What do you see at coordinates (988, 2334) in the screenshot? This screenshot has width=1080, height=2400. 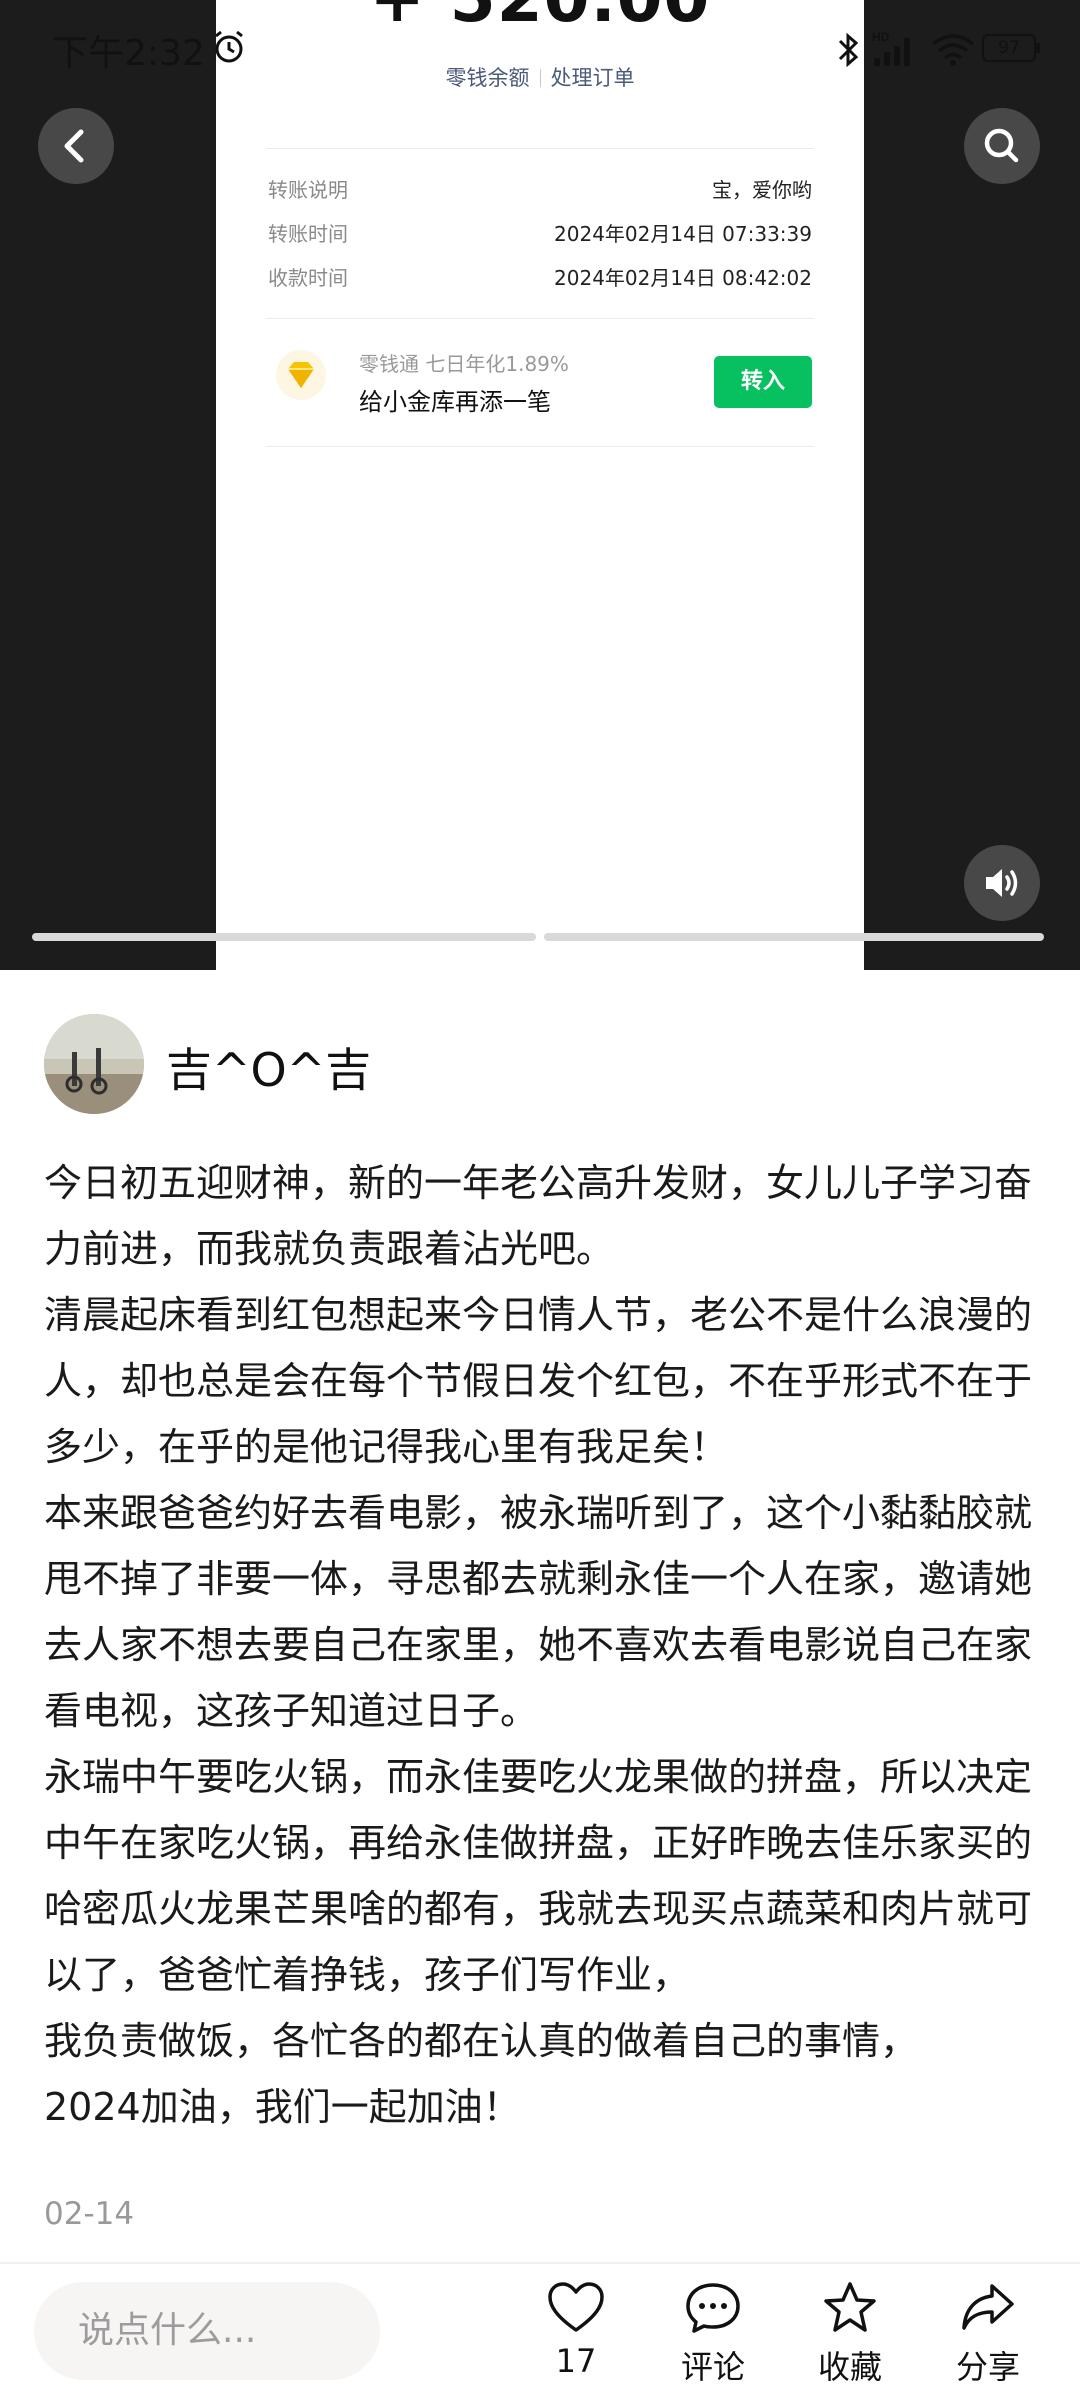 I see `share-button: 分享` at bounding box center [988, 2334].